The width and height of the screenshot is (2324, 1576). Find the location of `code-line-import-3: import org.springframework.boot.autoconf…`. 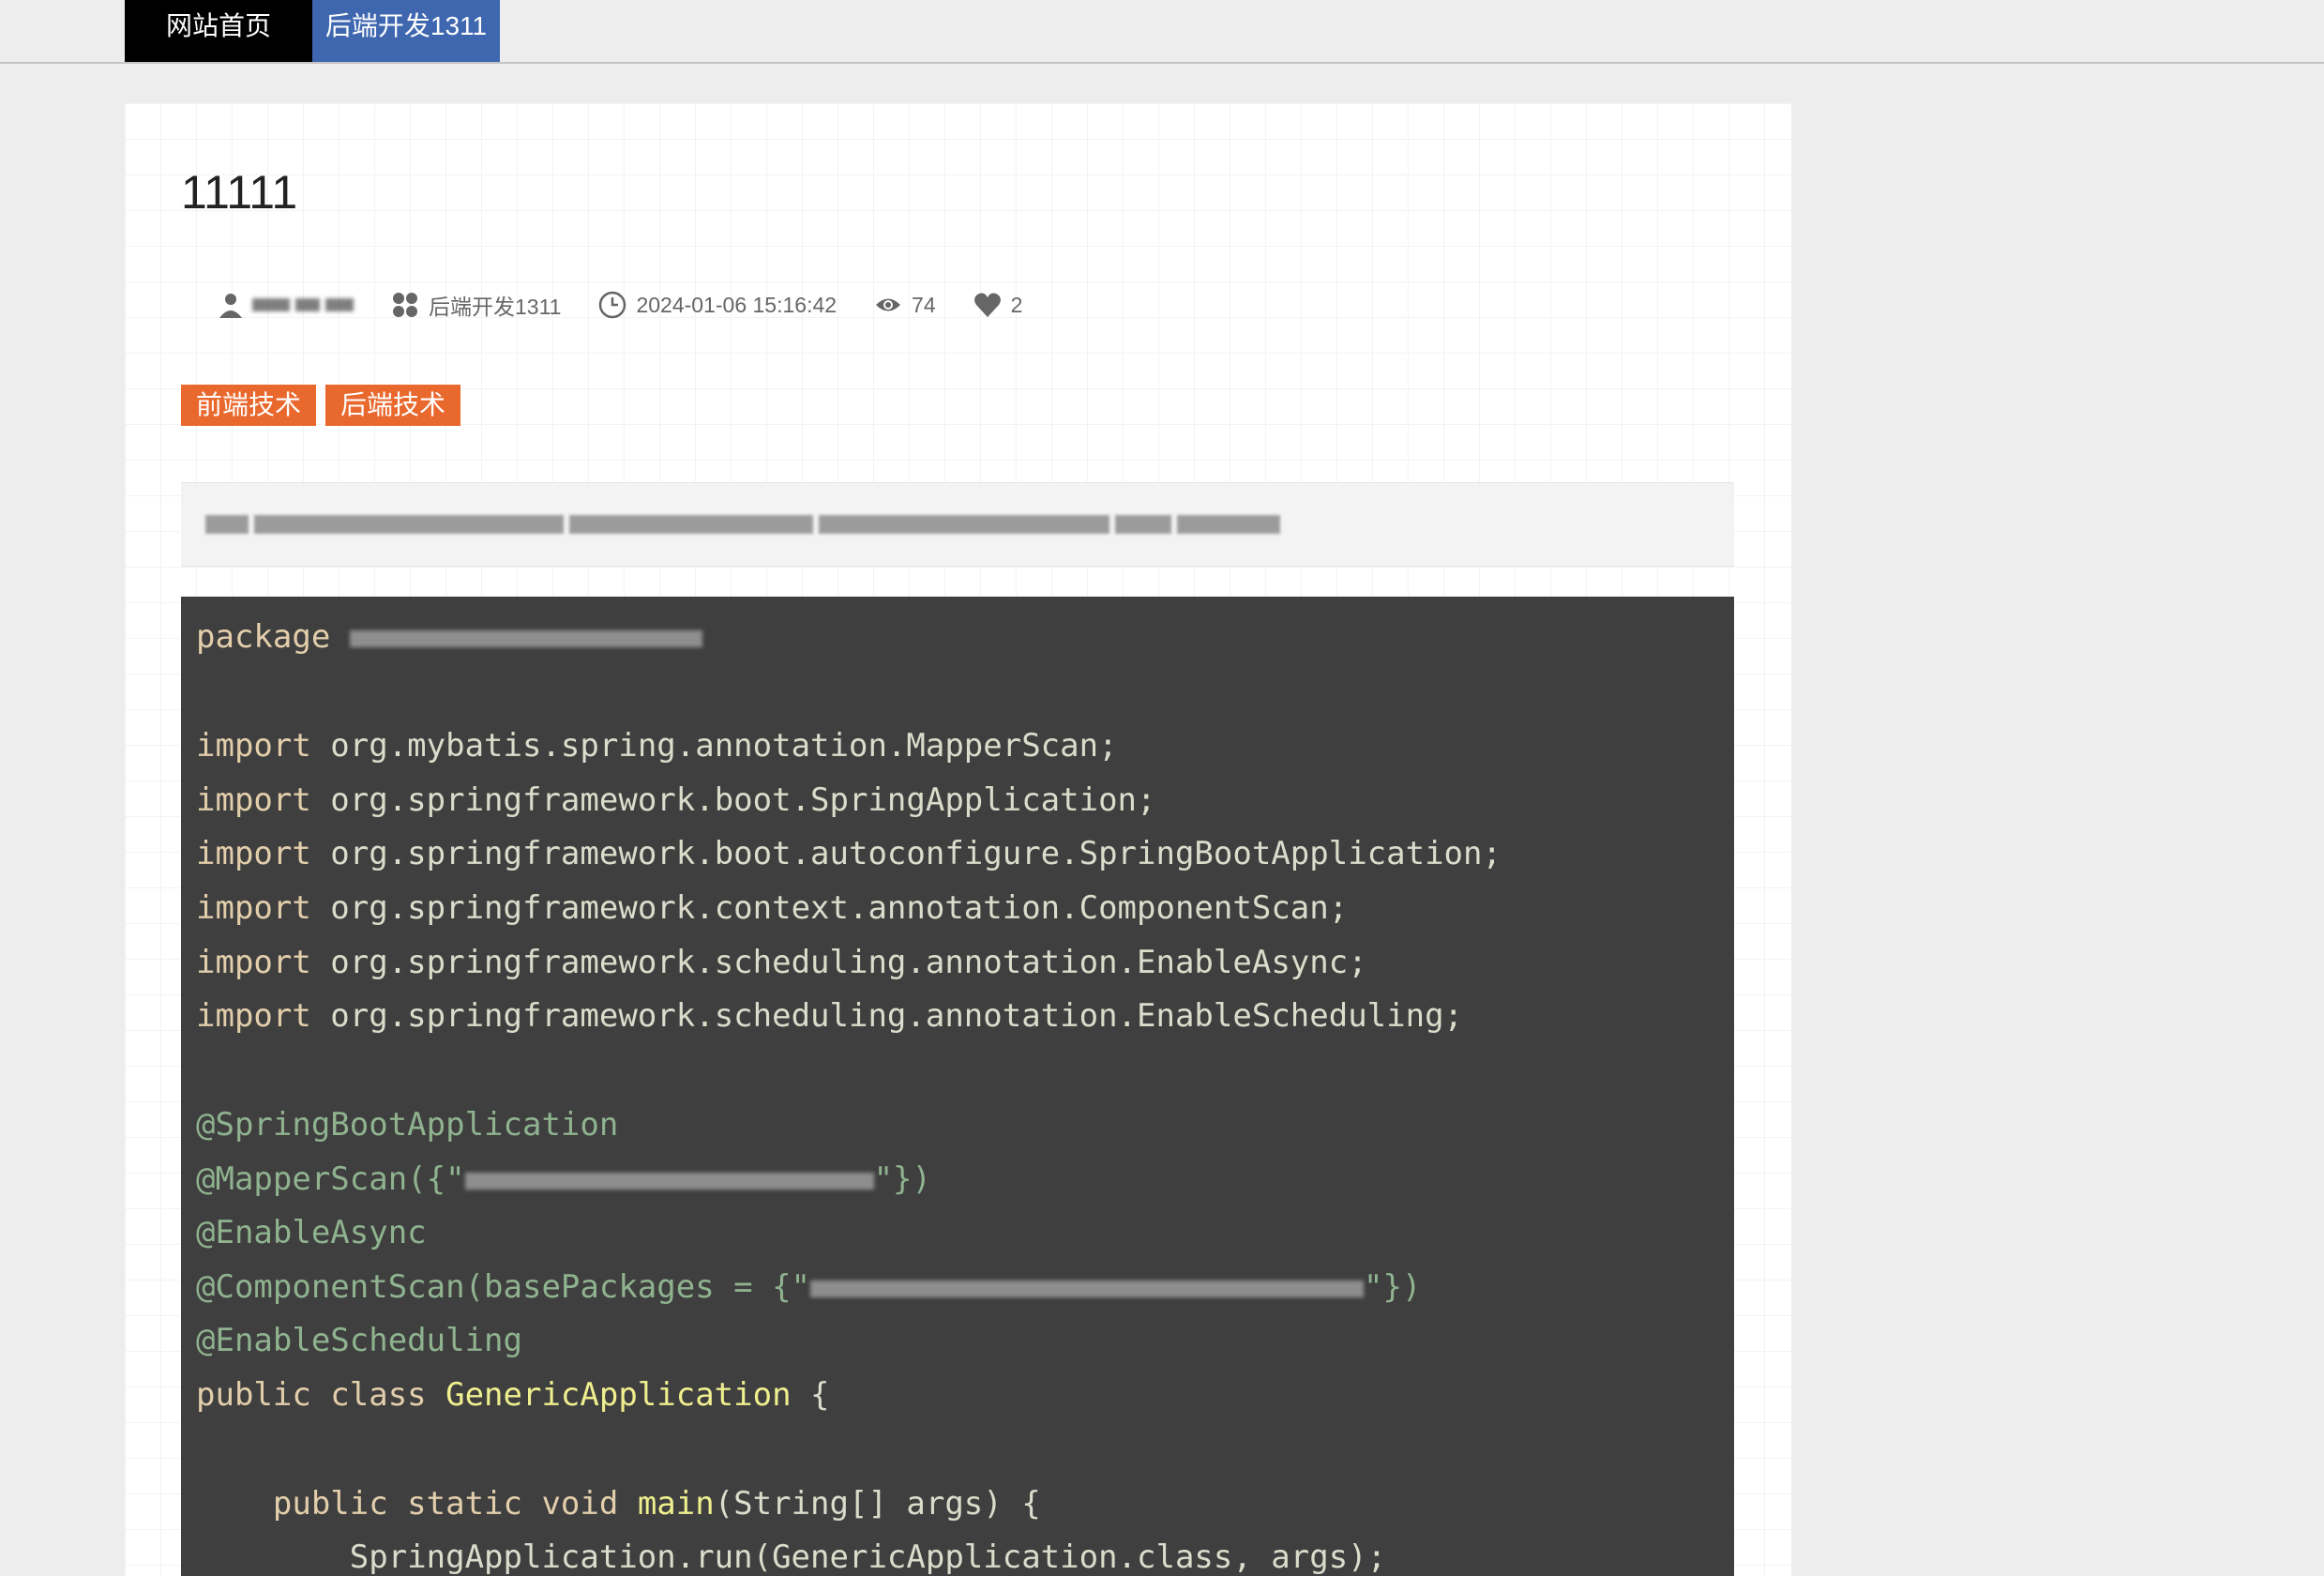

code-line-import-3: import org.springframework.boot.autoconf… is located at coordinates (849, 853).